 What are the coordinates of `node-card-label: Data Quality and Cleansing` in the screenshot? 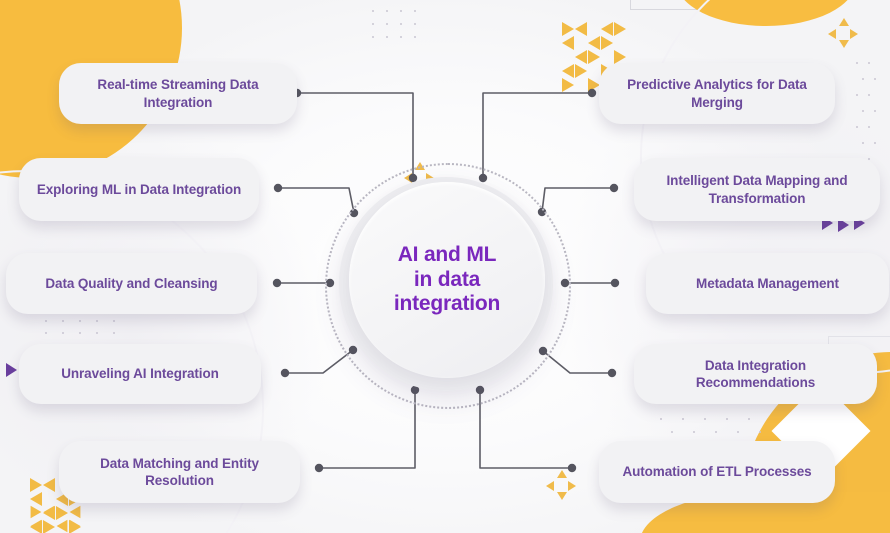 It's located at (131, 283).